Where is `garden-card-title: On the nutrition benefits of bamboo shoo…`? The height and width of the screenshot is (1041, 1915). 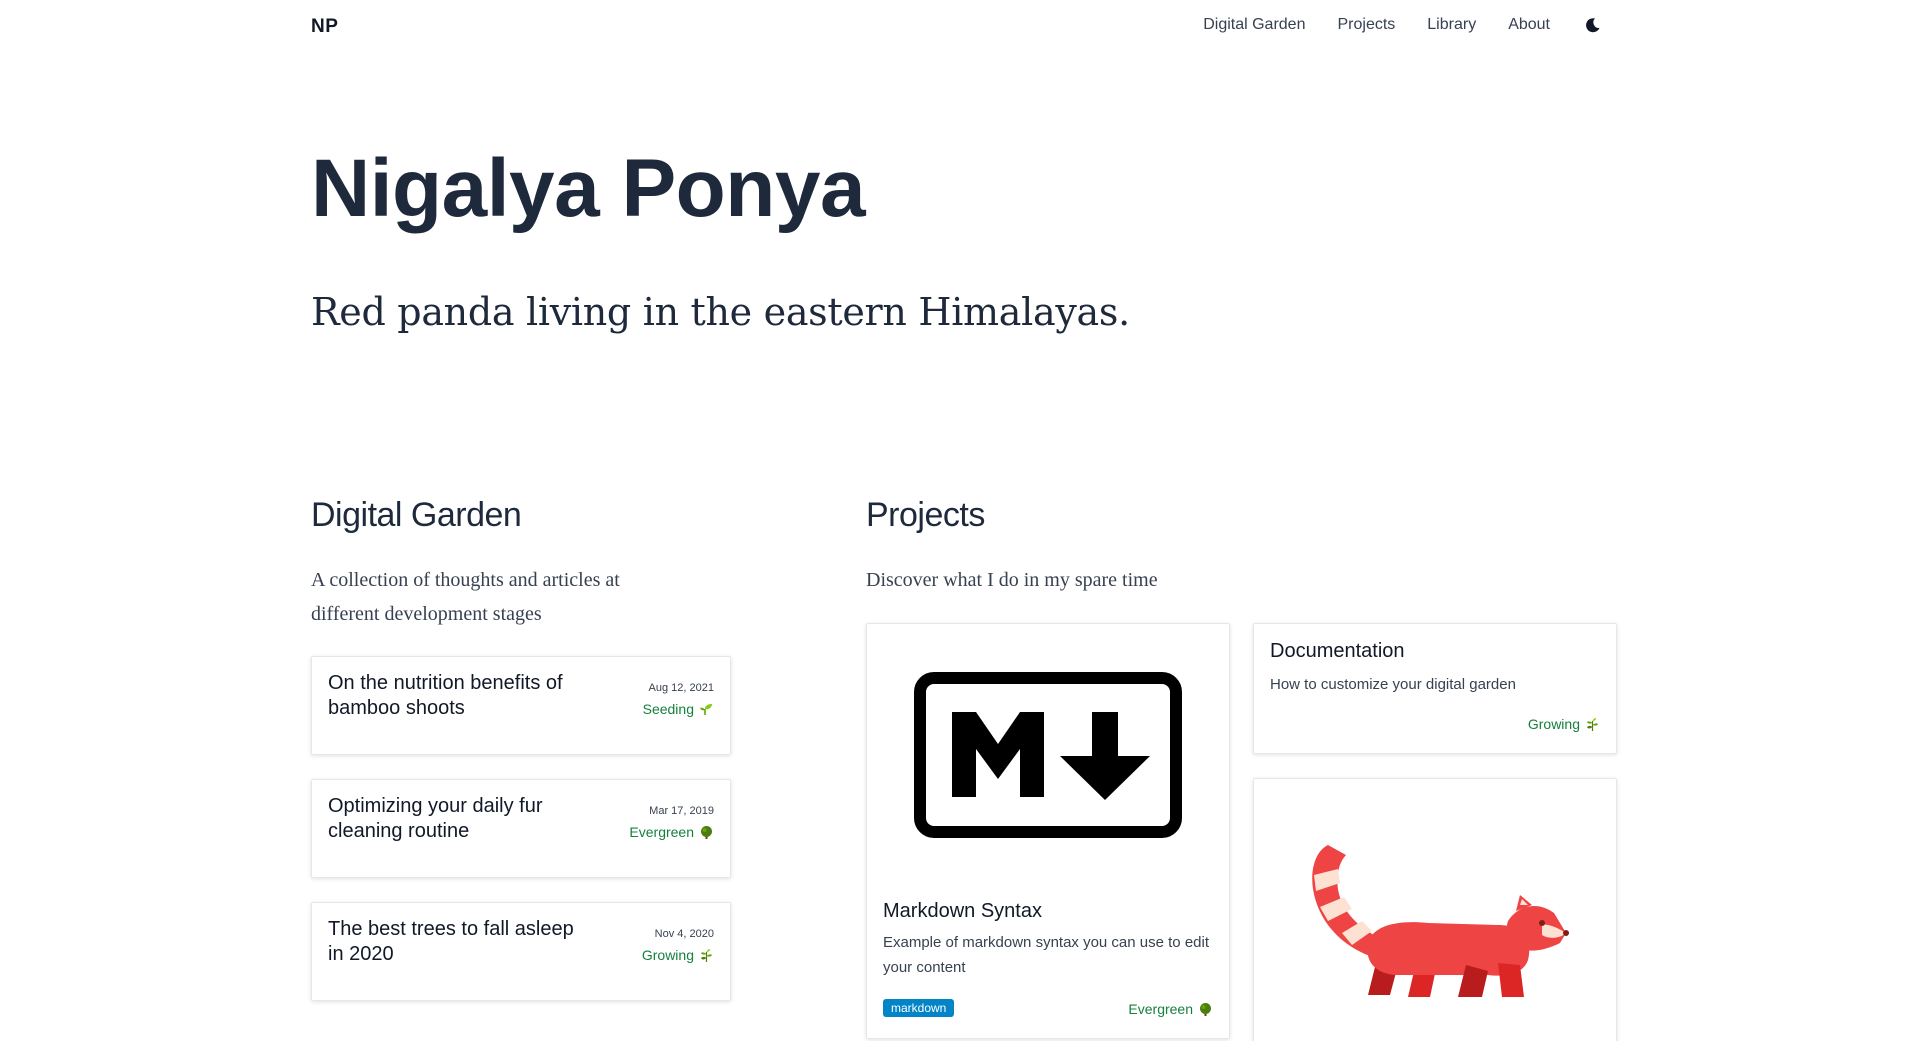 garden-card-title: On the nutrition benefits of bamboo shoo… is located at coordinates (458, 696).